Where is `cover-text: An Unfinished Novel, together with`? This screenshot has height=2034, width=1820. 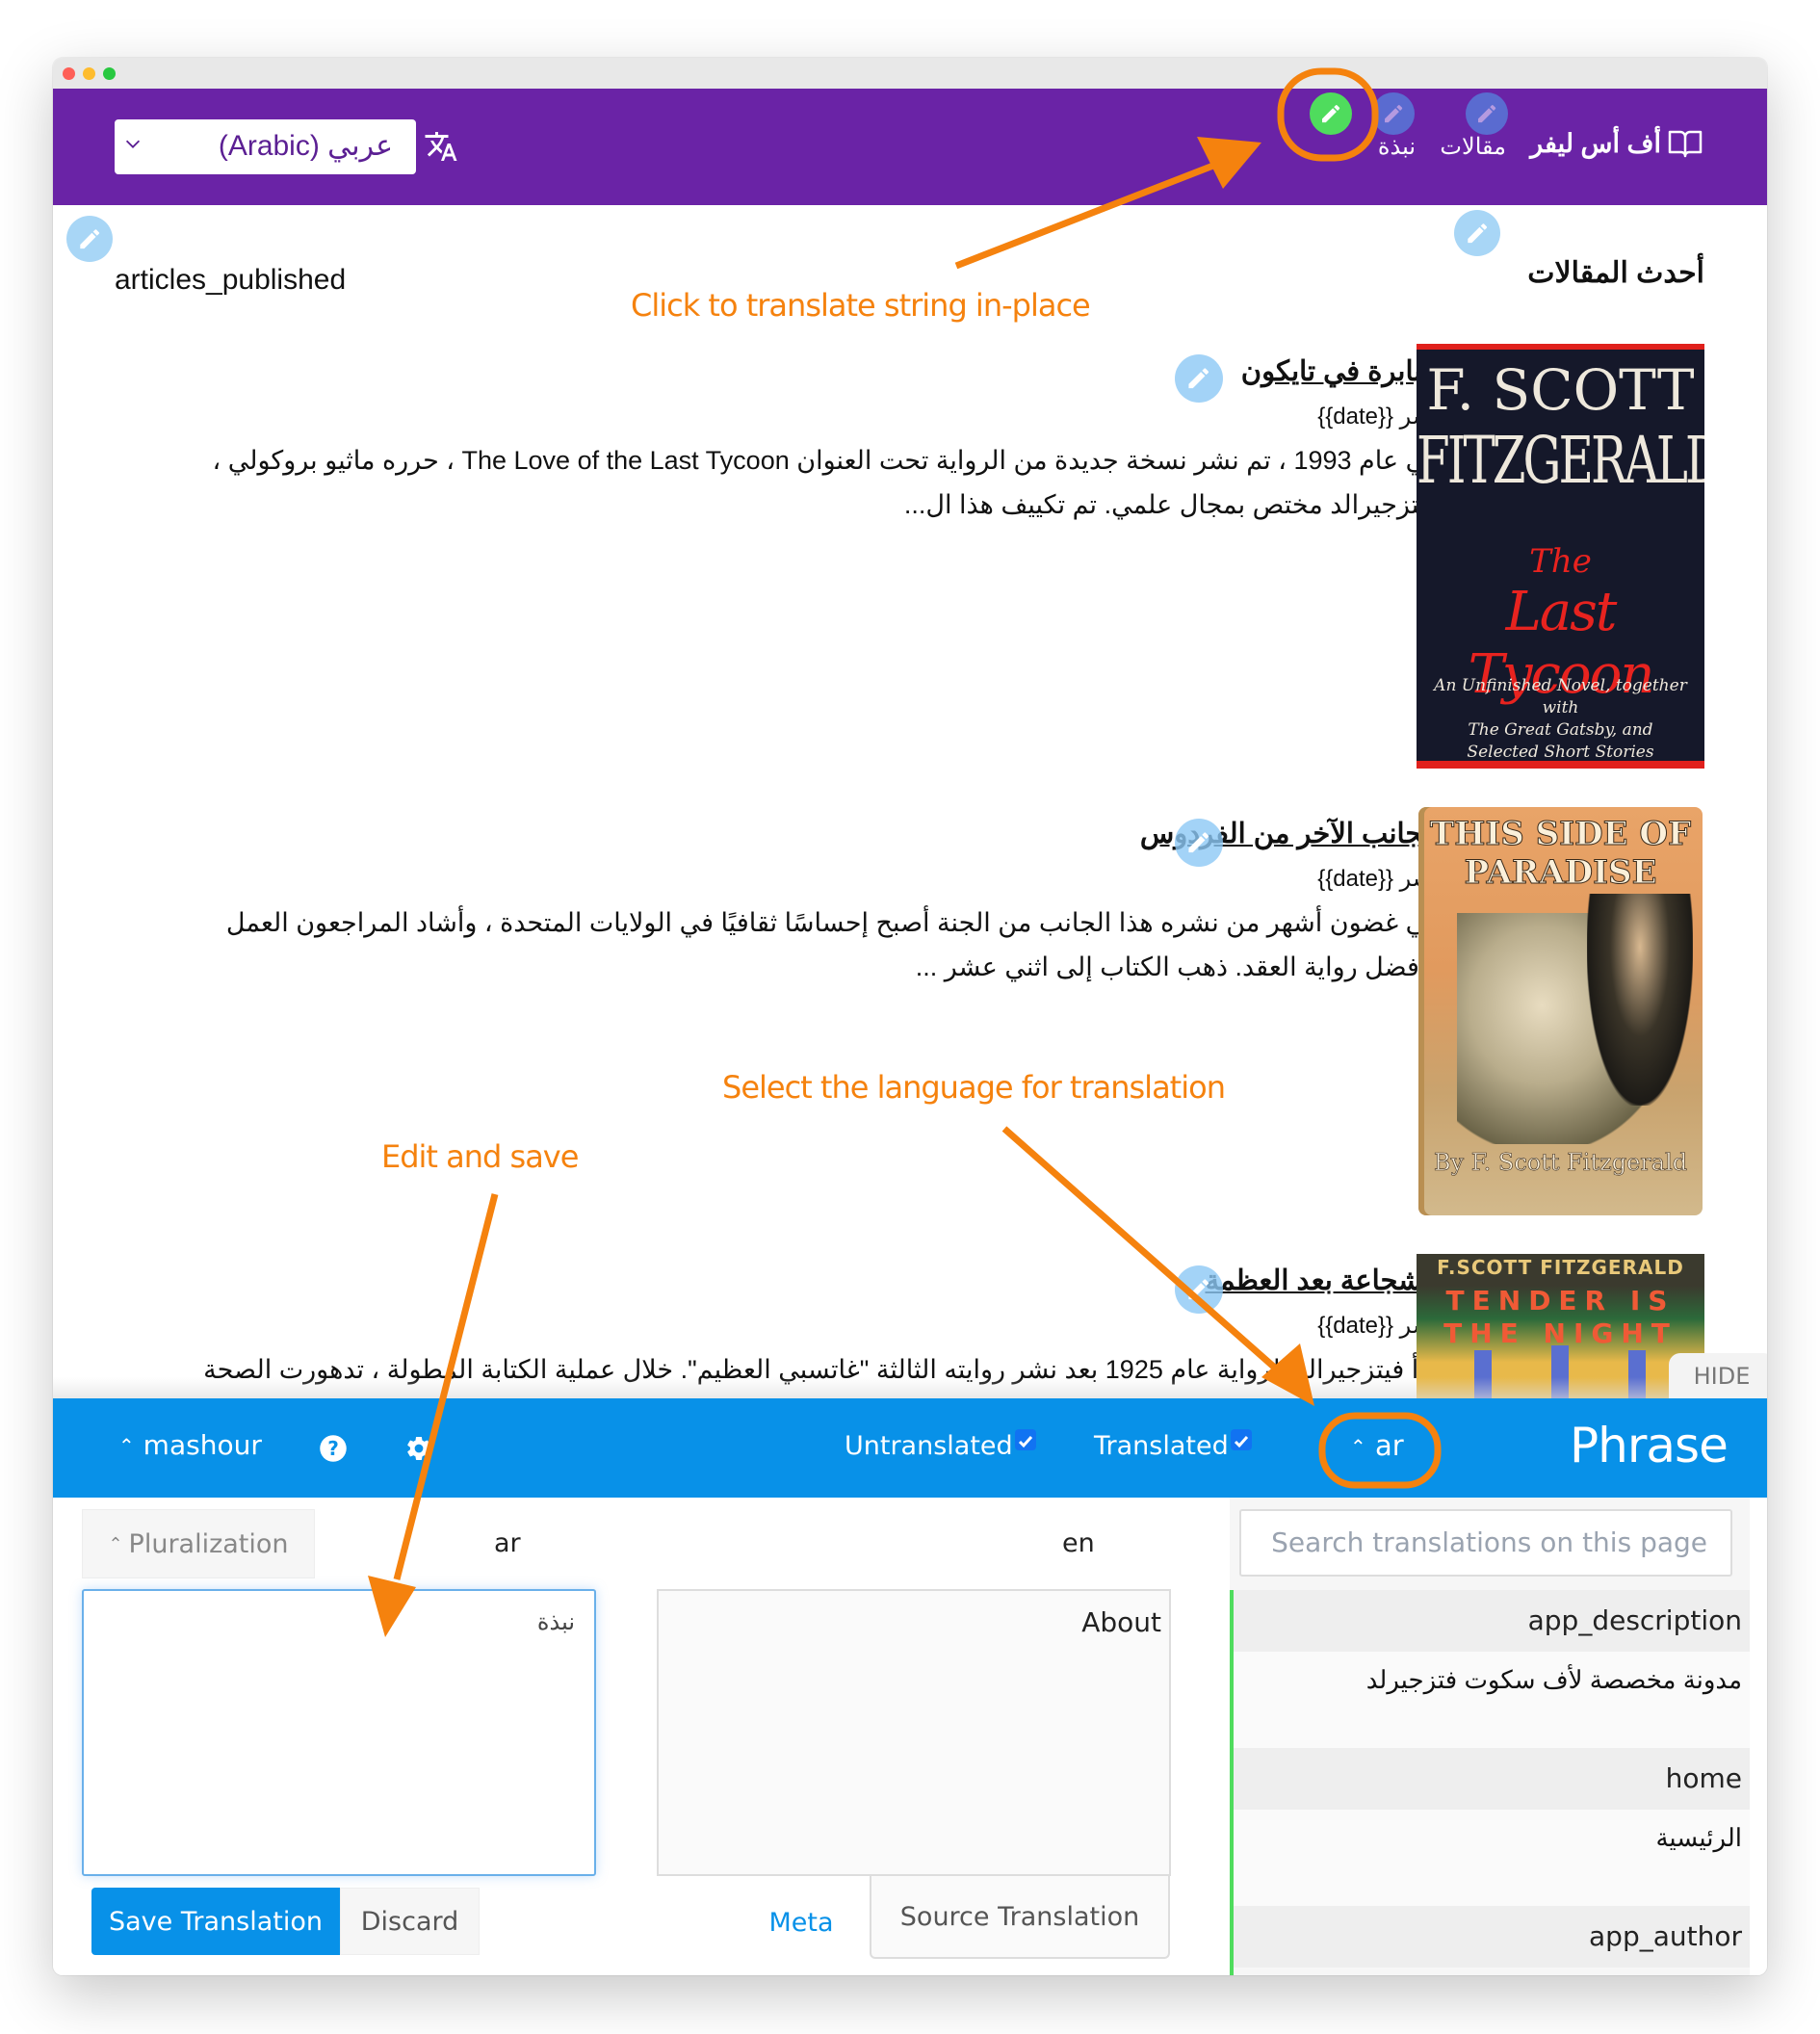
cover-text: An Unfinished Novel, together with is located at coordinates (1560, 696).